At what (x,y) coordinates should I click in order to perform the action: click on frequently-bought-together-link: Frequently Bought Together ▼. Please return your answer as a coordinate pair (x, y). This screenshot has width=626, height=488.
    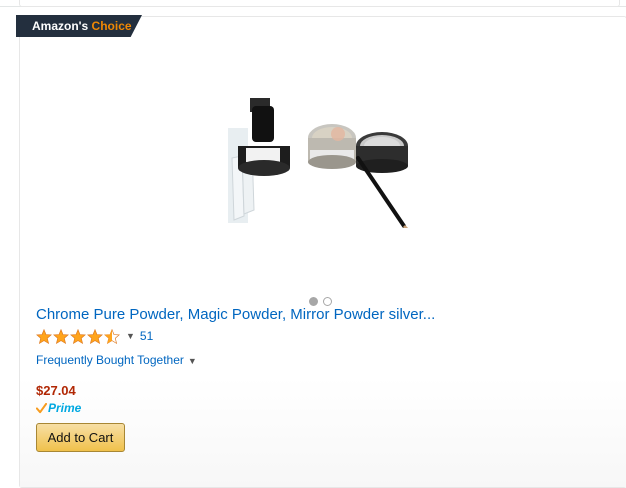
    Looking at the image, I should click on (116, 360).